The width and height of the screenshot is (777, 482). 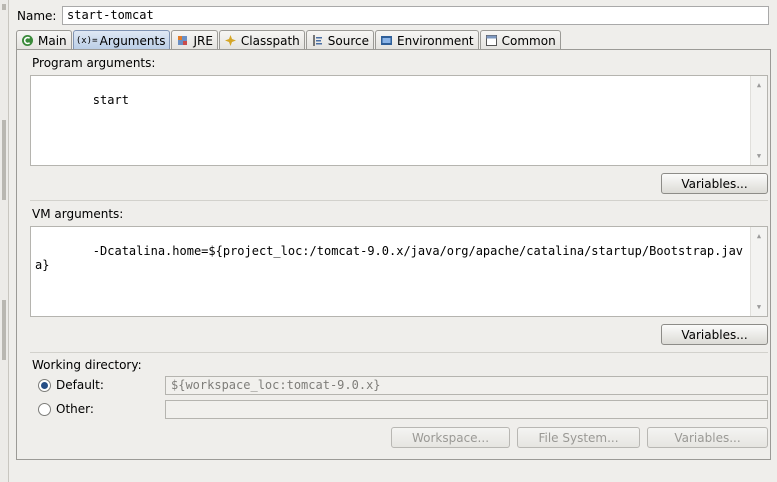 I want to click on environment-tab-icon, so click(x=386, y=40).